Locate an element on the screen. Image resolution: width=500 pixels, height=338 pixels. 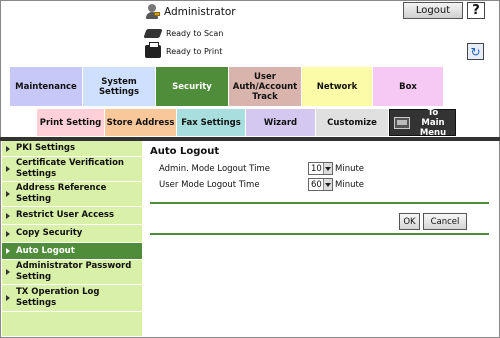
user-logout-label: User Mode Logout Time is located at coordinates (209, 184).